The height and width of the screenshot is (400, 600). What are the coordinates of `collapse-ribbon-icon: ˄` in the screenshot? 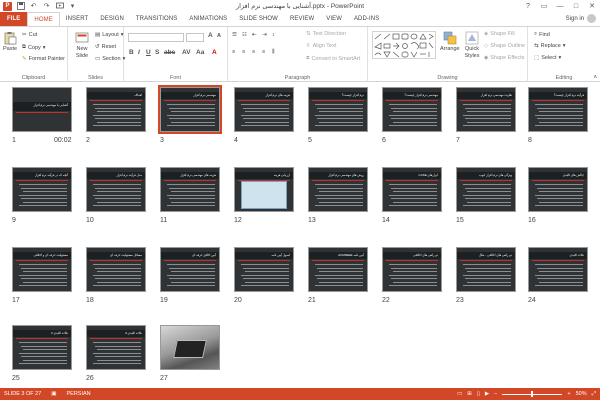 It's located at (595, 78).